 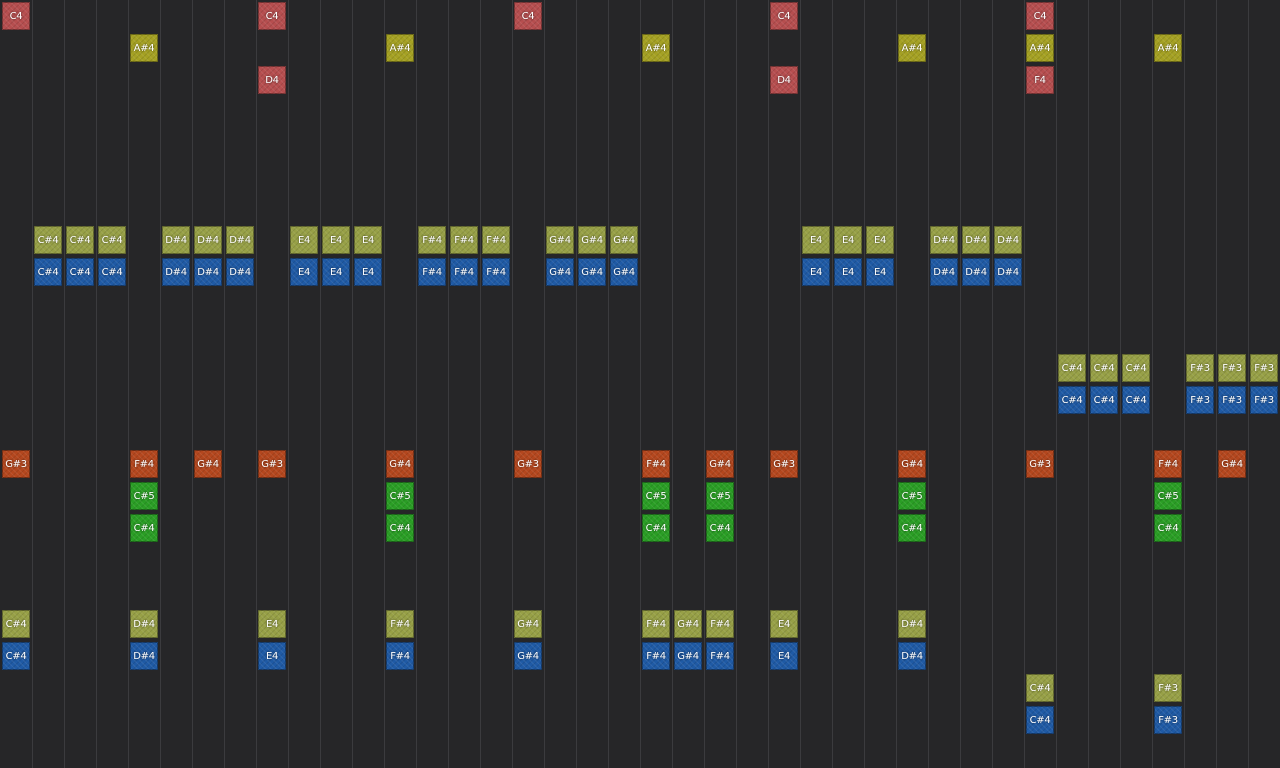 What do you see at coordinates (1040, 80) in the screenshot?
I see `note-block: F4` at bounding box center [1040, 80].